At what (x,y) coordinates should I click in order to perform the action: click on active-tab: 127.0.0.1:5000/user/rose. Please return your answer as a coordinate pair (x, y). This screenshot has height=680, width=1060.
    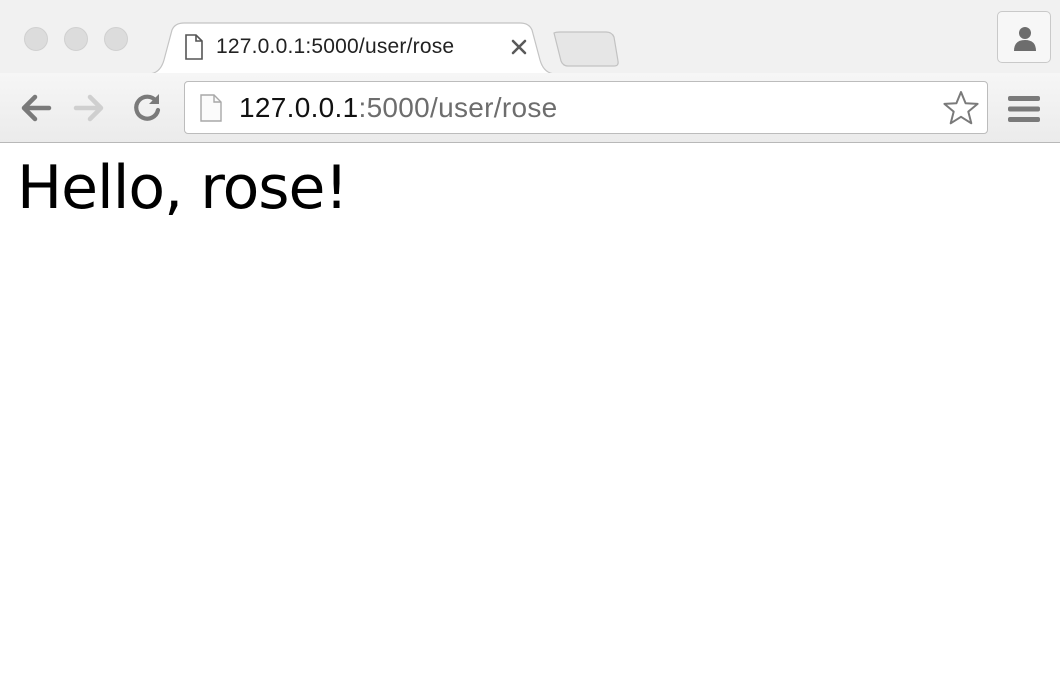
    Looking at the image, I should click on (353, 48).